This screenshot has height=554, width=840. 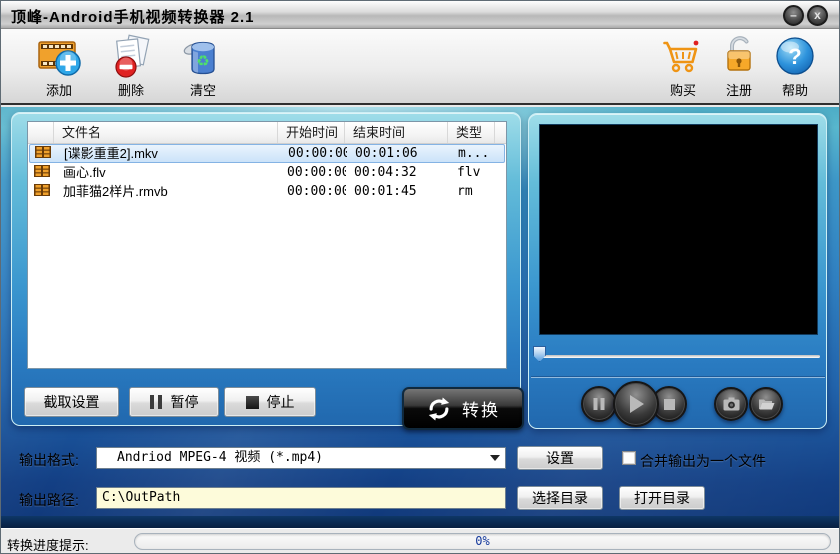 What do you see at coordinates (184, 402) in the screenshot?
I see `pause-label: 暂停` at bounding box center [184, 402].